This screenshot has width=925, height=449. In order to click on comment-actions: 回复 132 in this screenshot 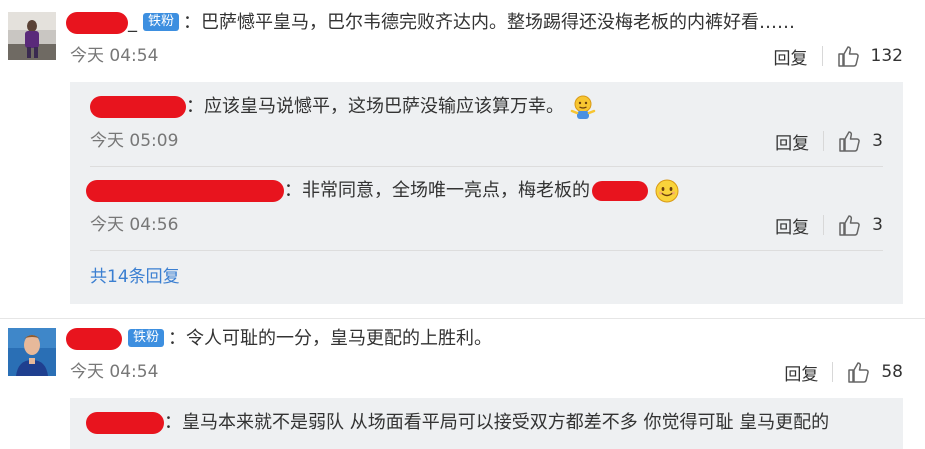, I will do `click(838, 56)`.